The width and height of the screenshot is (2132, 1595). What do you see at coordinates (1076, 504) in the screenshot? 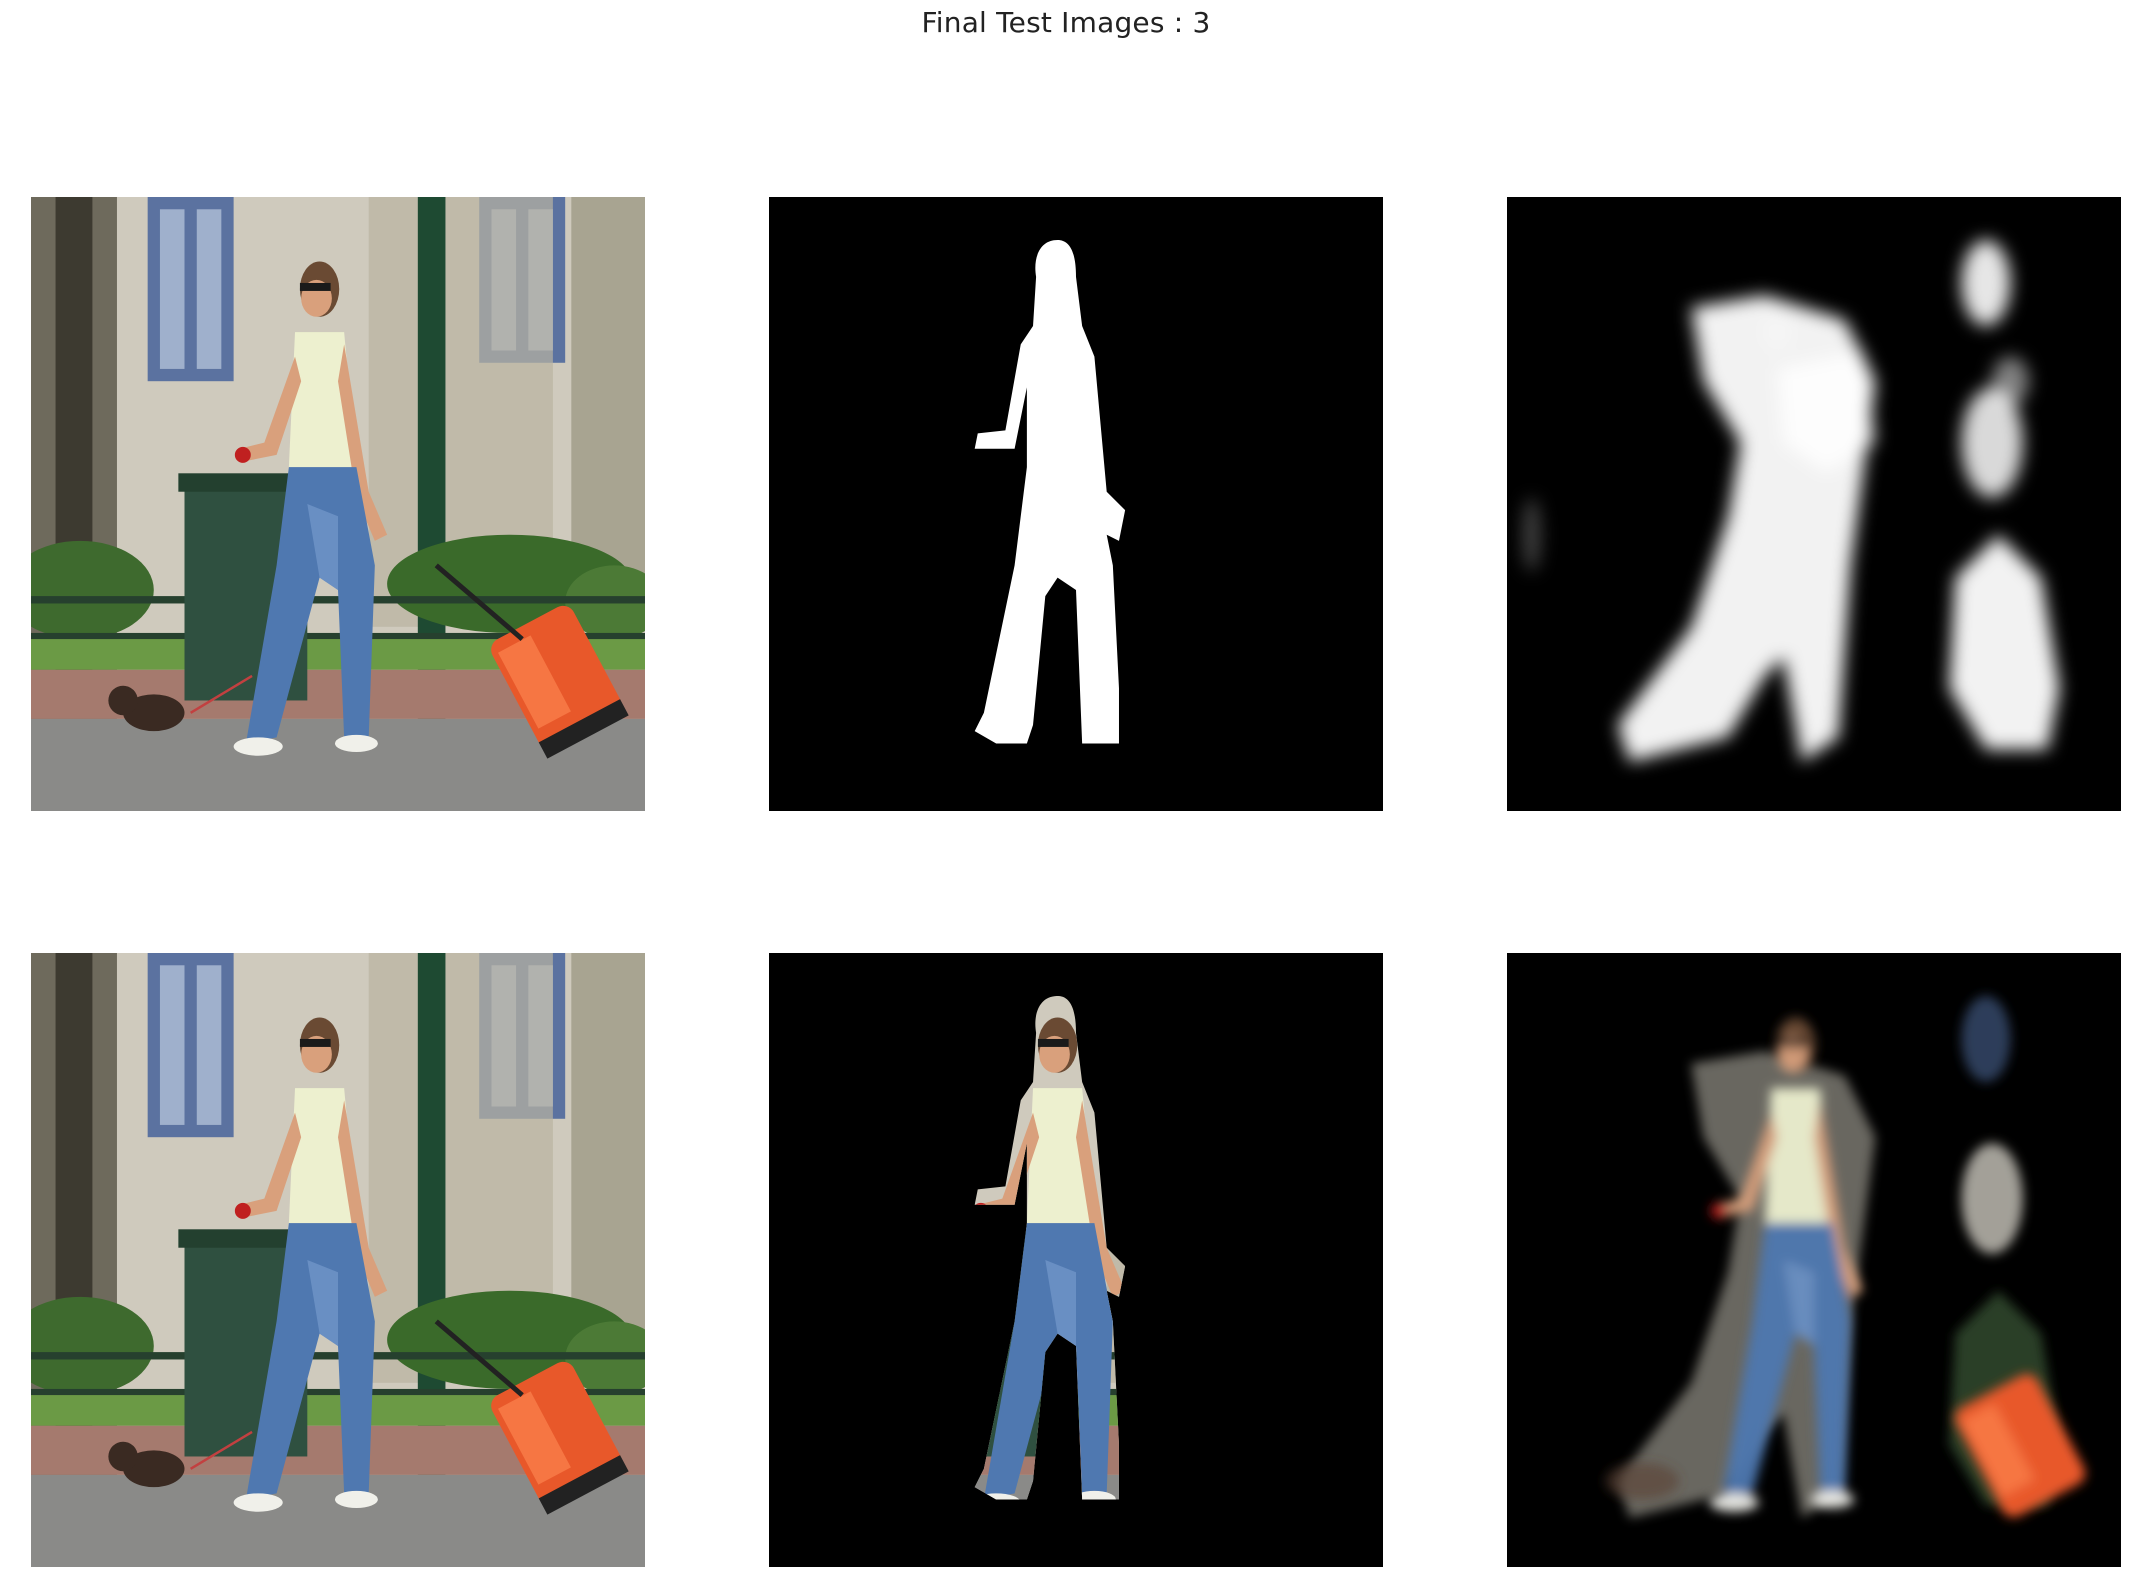
I see `ground-truth-mask` at bounding box center [1076, 504].